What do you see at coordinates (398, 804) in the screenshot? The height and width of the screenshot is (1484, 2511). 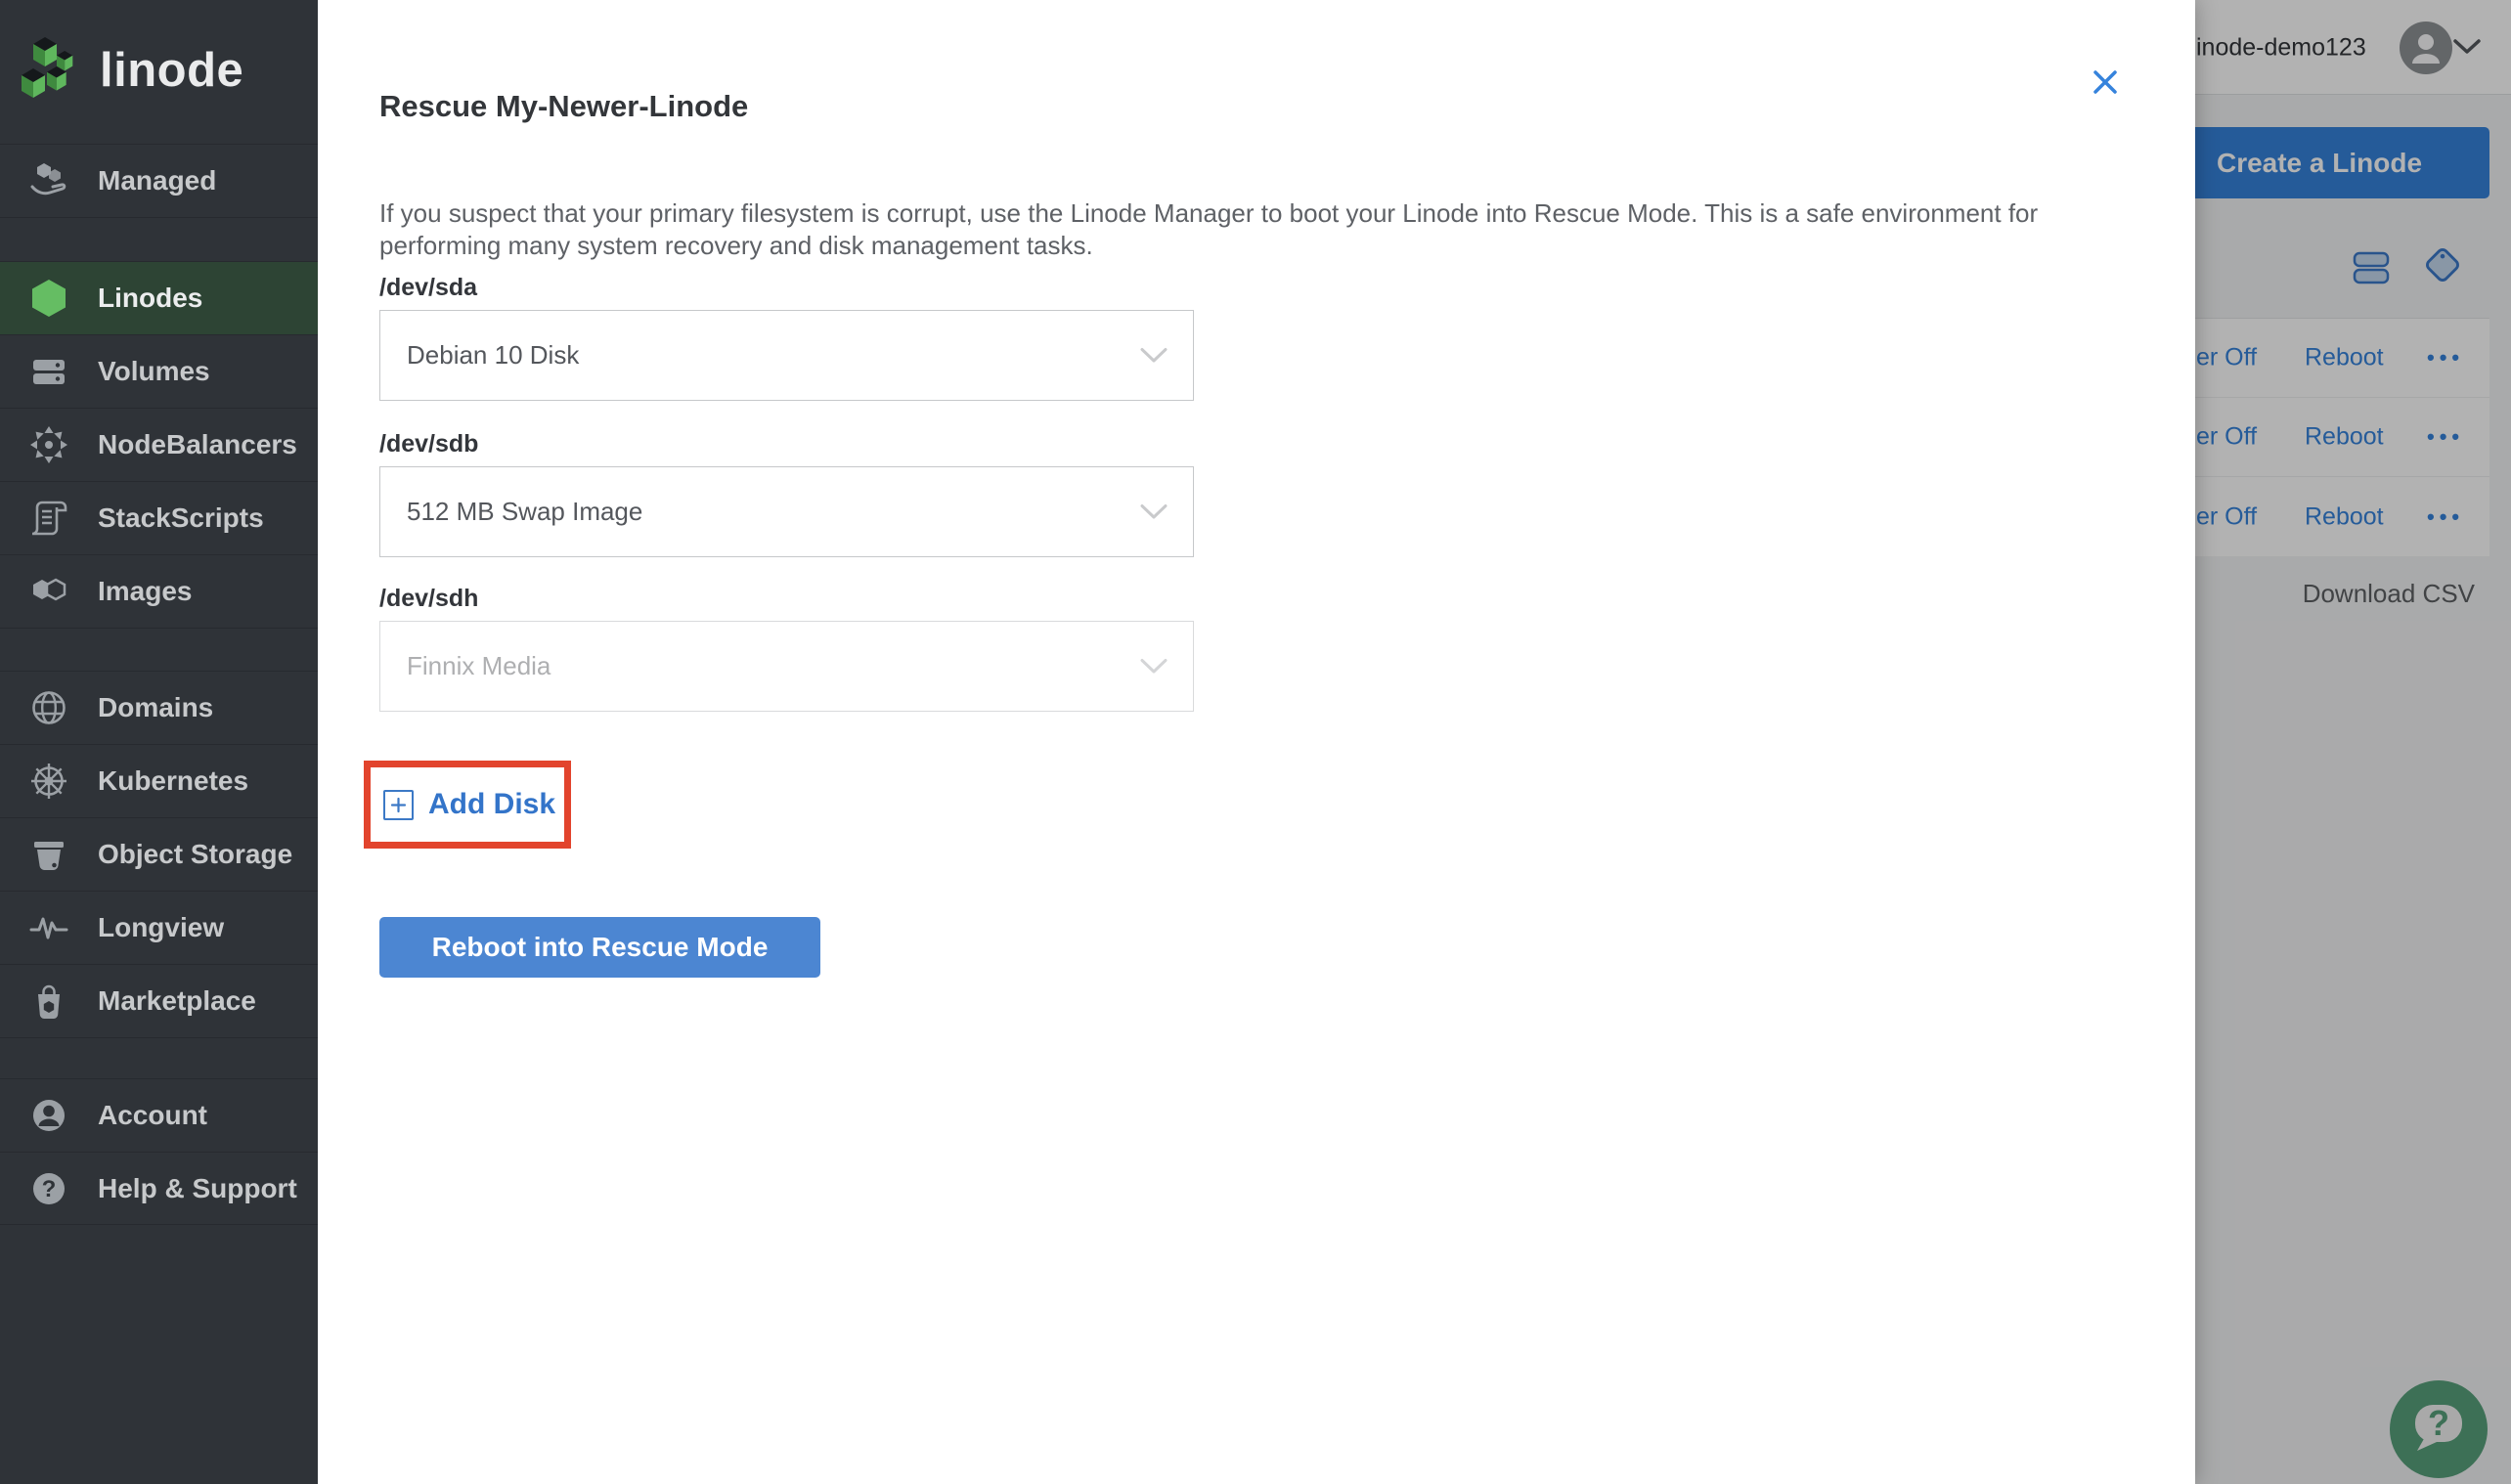 I see `plus-square-icon` at bounding box center [398, 804].